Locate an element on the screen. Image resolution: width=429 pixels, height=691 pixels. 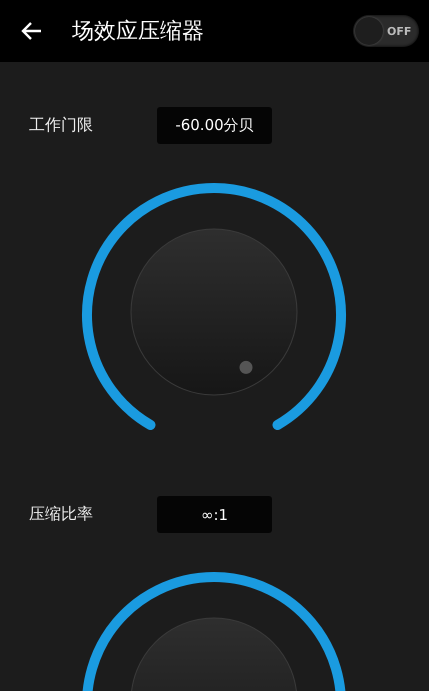
screen-title: 场效应压缩器 is located at coordinates (138, 32).